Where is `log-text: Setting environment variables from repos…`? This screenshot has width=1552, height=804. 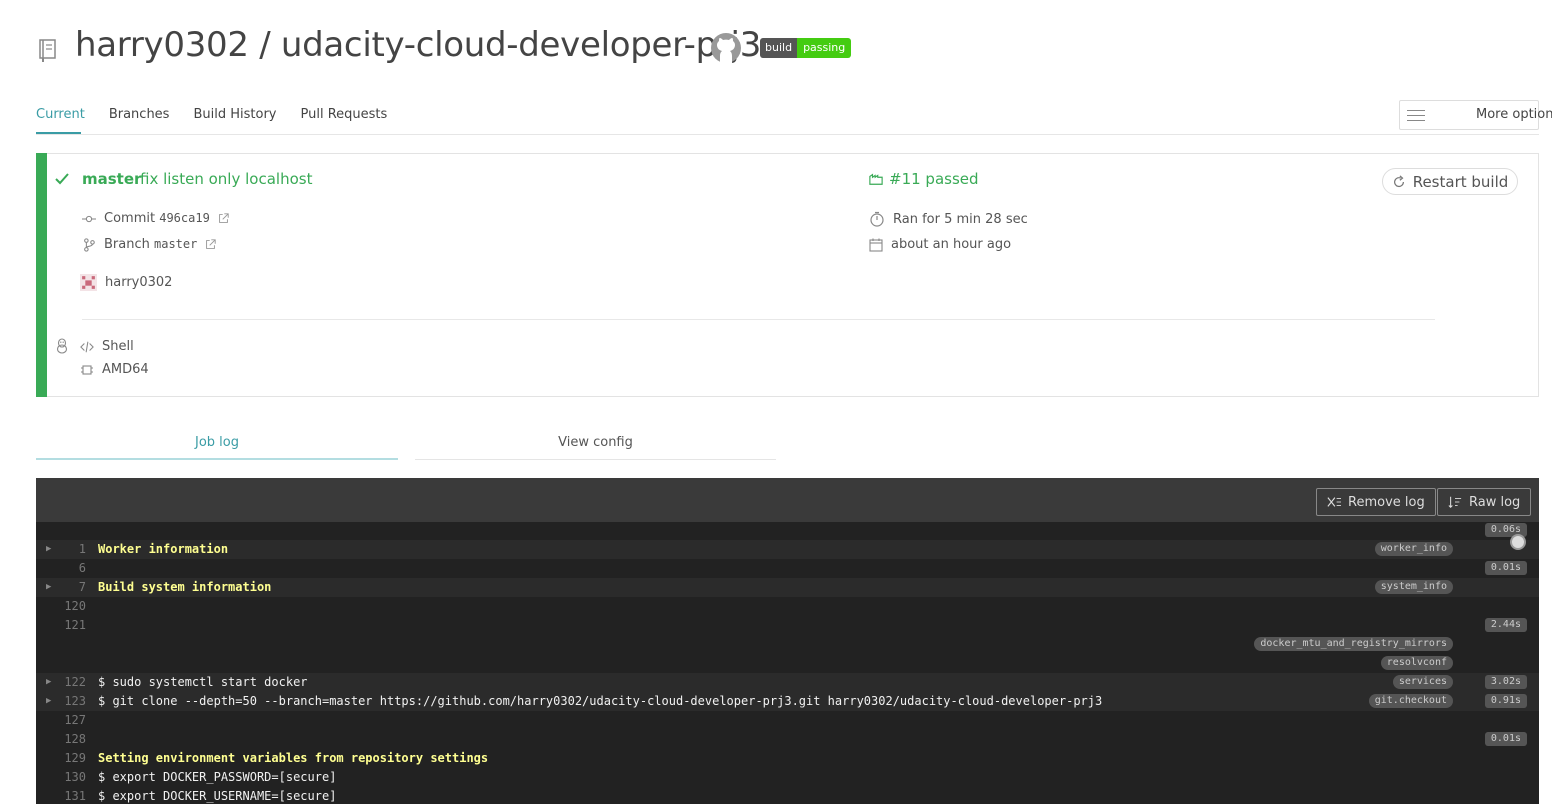
log-text: Setting environment variables from repos… is located at coordinates (293, 758).